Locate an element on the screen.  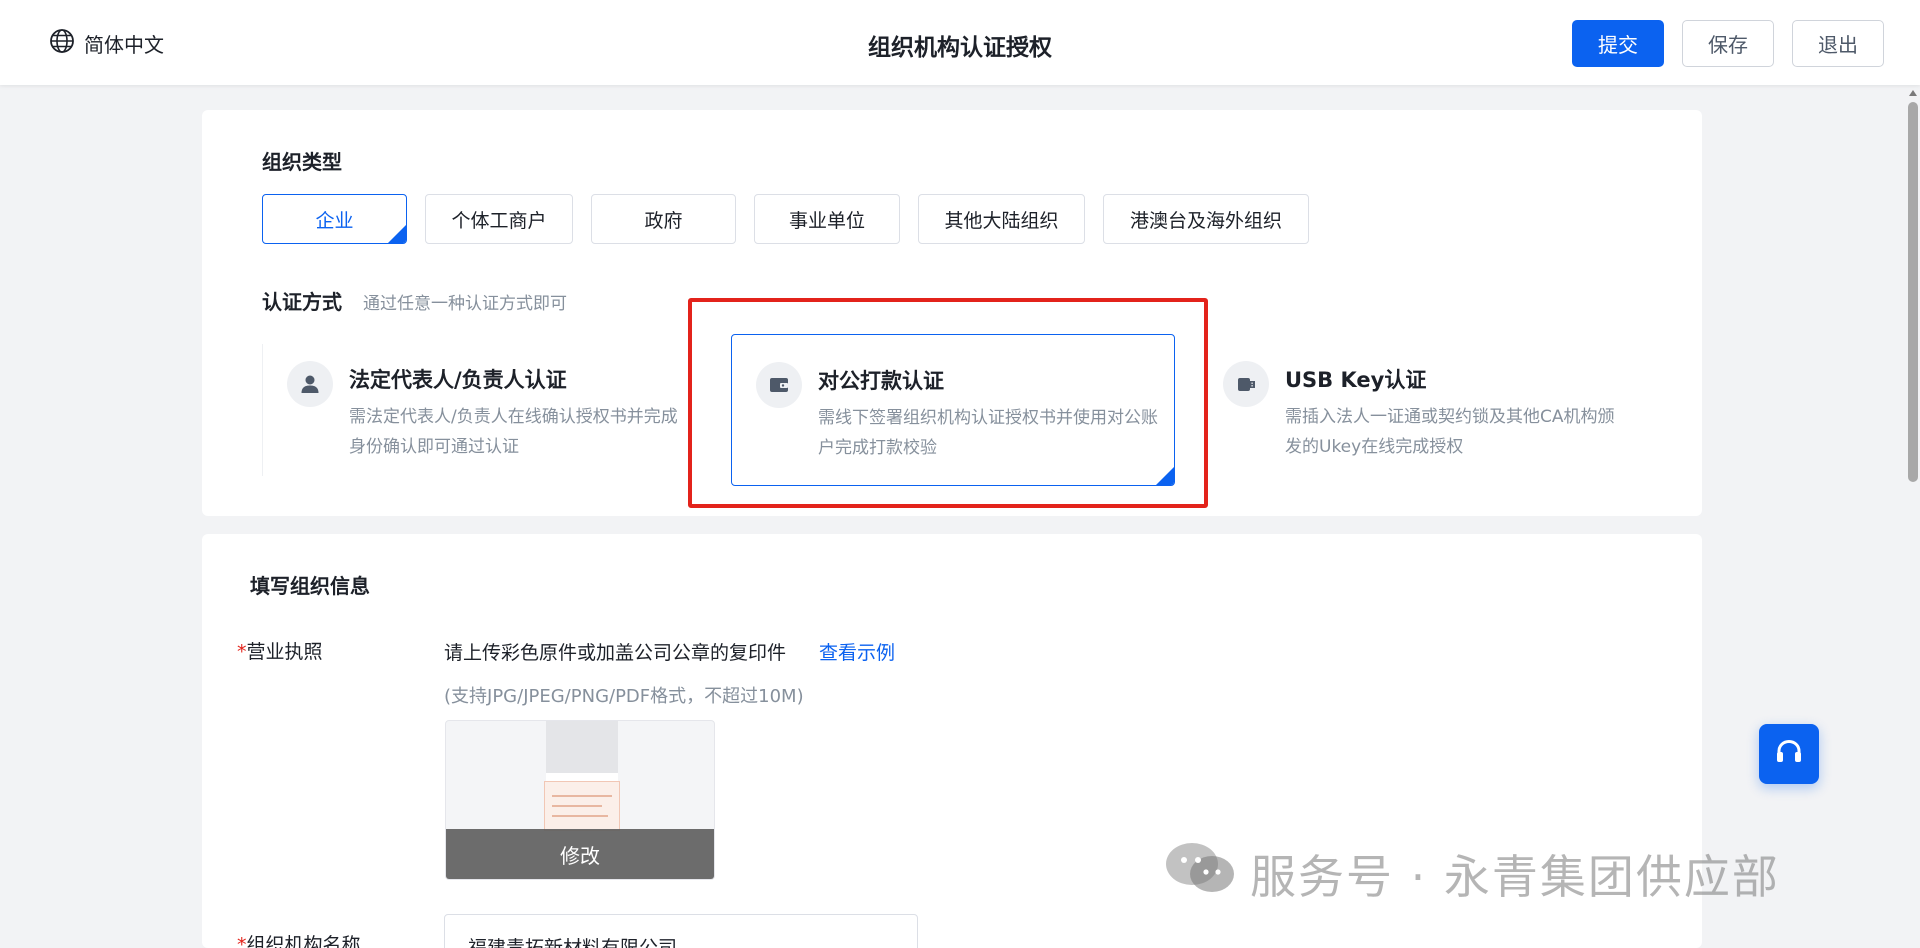
org-info-title: 填写组织信息 is located at coordinates (310, 586).